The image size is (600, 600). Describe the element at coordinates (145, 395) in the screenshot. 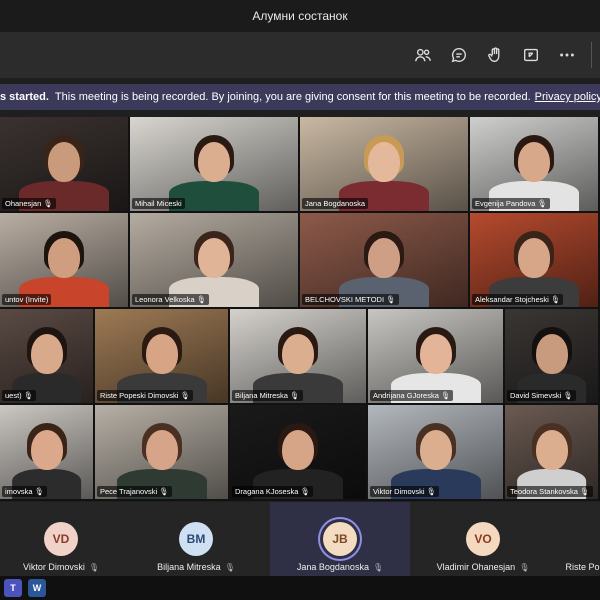

I see `participant-name-label: Riste Popeski Dimovski 🎙` at that location.